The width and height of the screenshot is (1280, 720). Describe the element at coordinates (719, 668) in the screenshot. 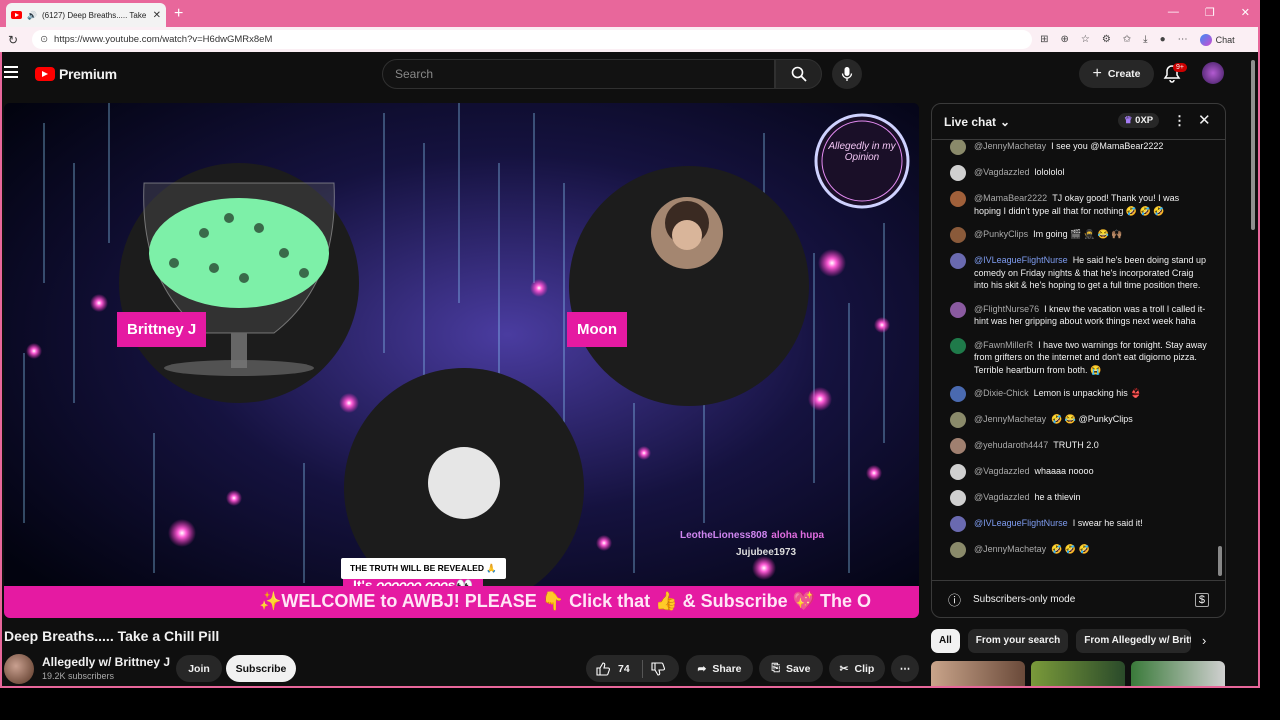

I see `share-button: ➦ Share` at that location.